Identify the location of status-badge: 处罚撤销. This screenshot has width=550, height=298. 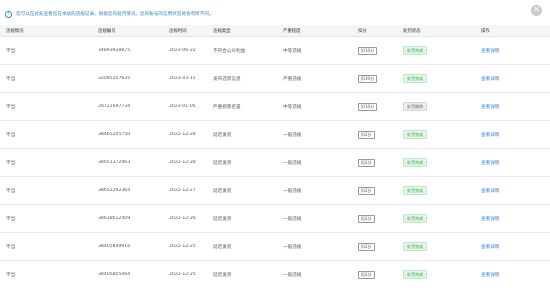
(415, 106).